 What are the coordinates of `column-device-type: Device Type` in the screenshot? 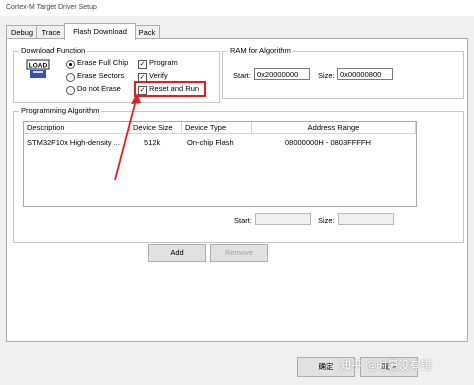 It's located at (217, 128).